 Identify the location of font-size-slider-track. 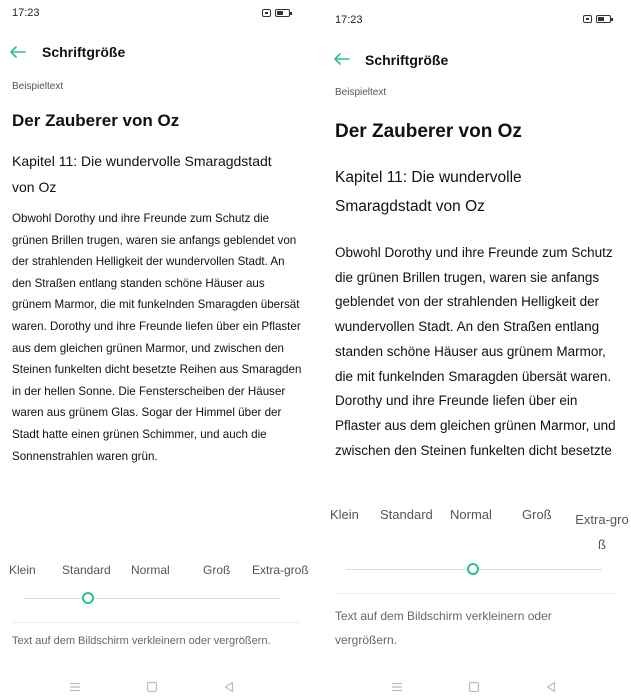
(152, 598).